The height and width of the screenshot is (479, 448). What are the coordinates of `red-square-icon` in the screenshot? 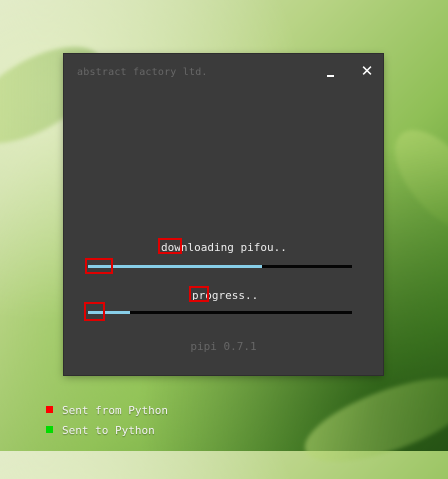 It's located at (49, 409).